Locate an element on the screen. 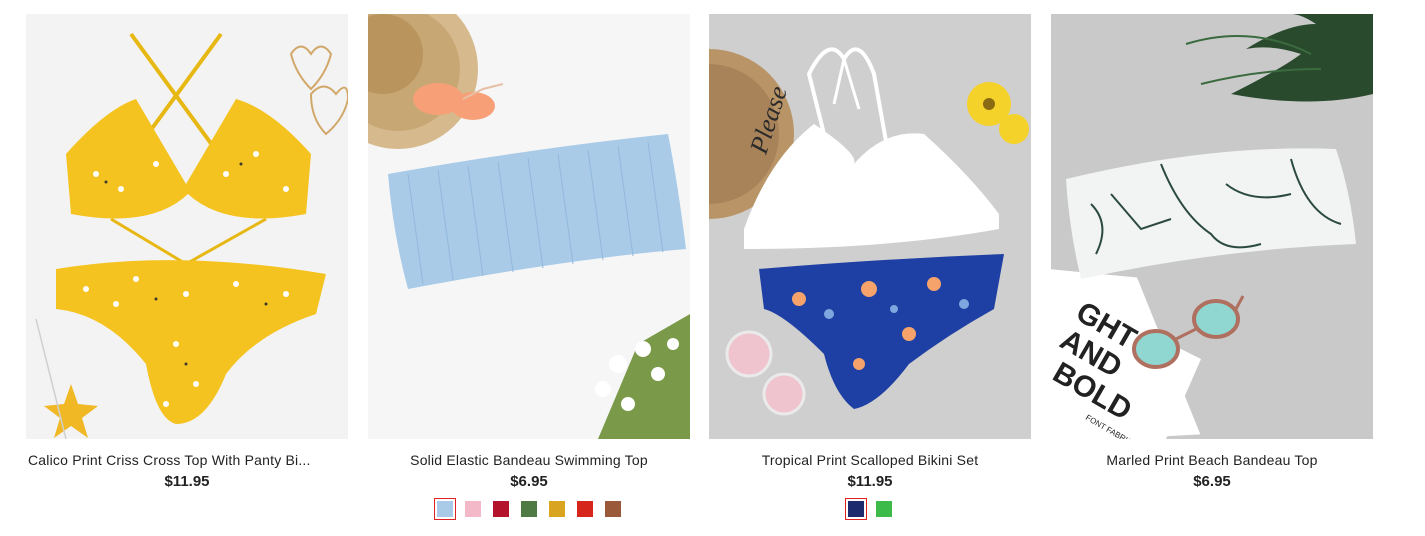 The height and width of the screenshot is (536, 1425). color-swatch-navy is located at coordinates (856, 509).